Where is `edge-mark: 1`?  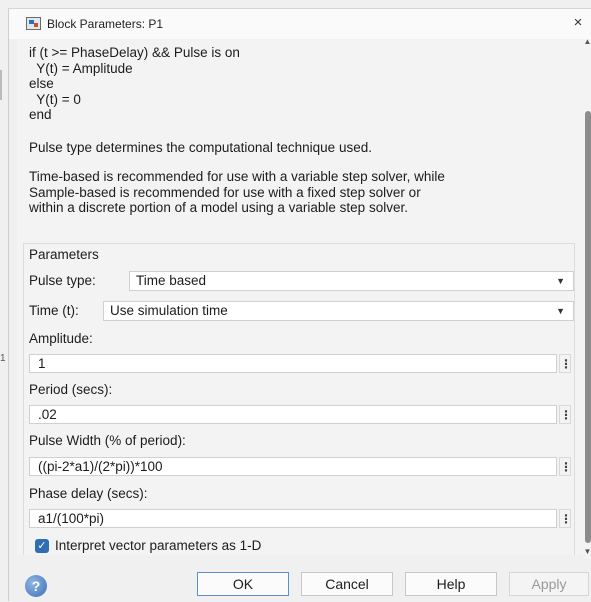
edge-mark: 1 is located at coordinates (3, 358).